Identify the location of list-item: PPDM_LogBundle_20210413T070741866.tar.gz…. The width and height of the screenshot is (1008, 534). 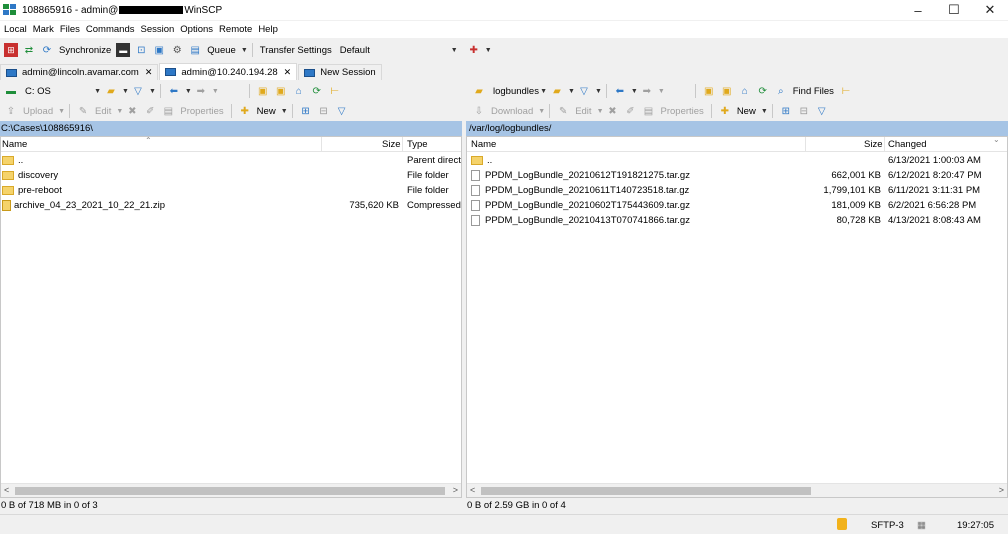
(737, 220).